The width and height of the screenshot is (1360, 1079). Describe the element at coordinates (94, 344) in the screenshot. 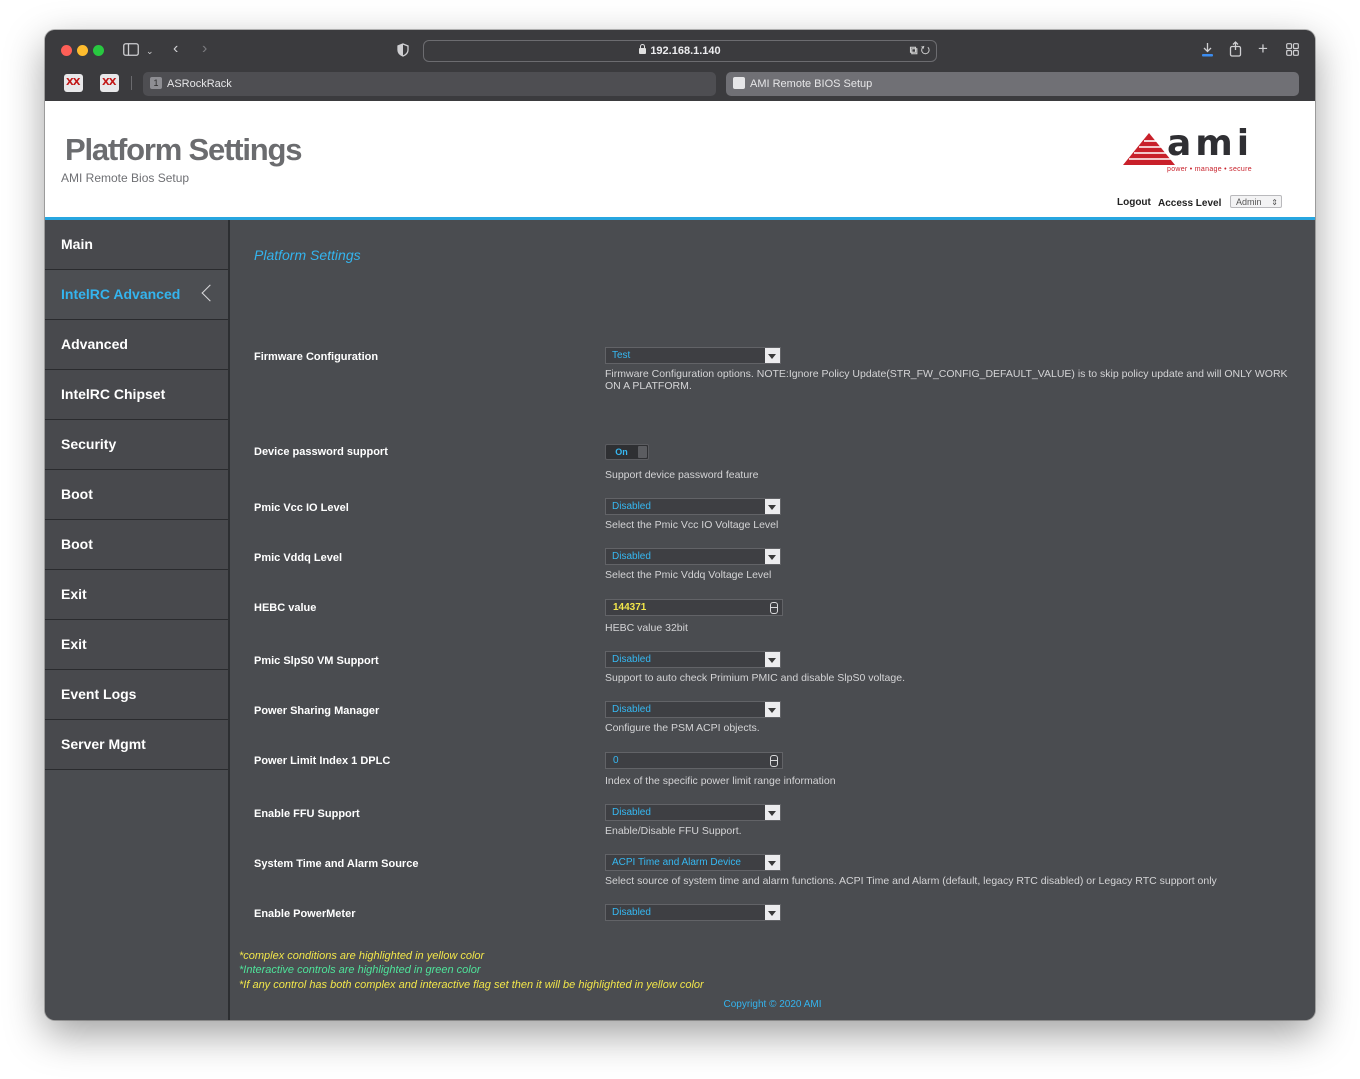

I see `sidebar-item-label: Advanced` at that location.